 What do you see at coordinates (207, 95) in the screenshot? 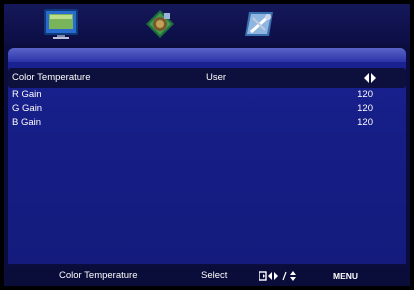
I see `r-gain-row: R Gain 120` at bounding box center [207, 95].